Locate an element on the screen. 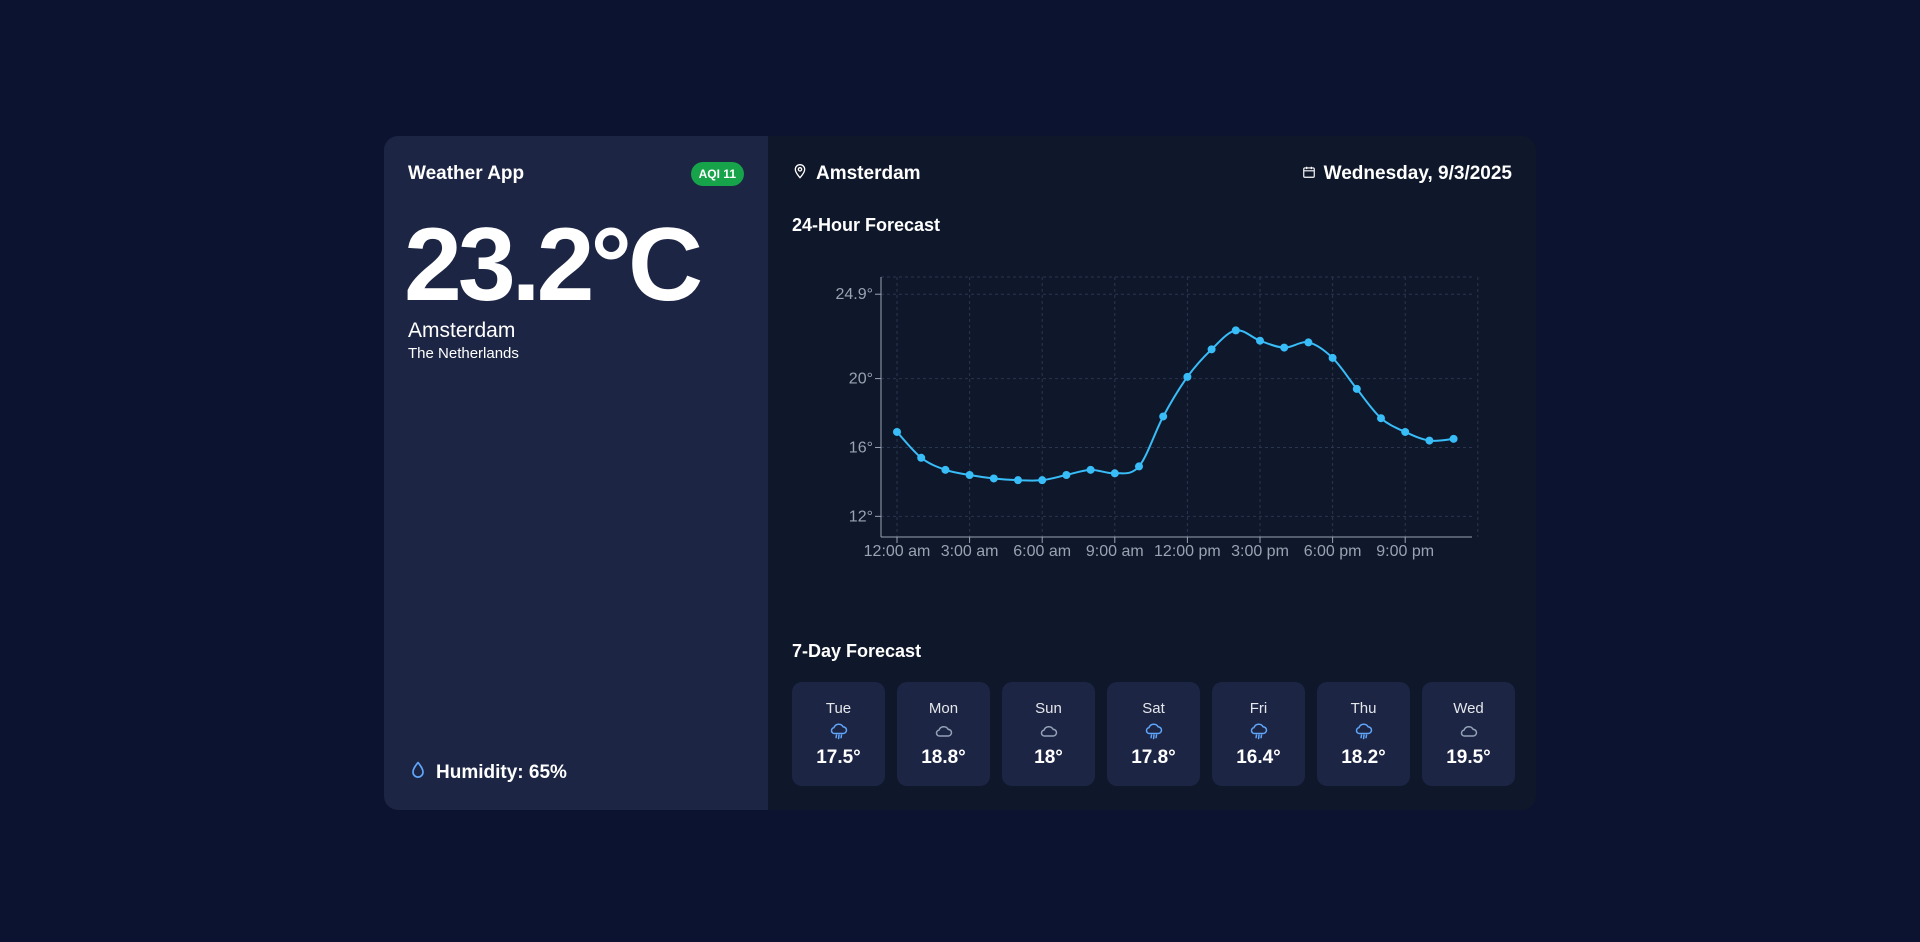 This screenshot has height=942, width=1920. humidity-readout: Humidity: 65% is located at coordinates (487, 773).